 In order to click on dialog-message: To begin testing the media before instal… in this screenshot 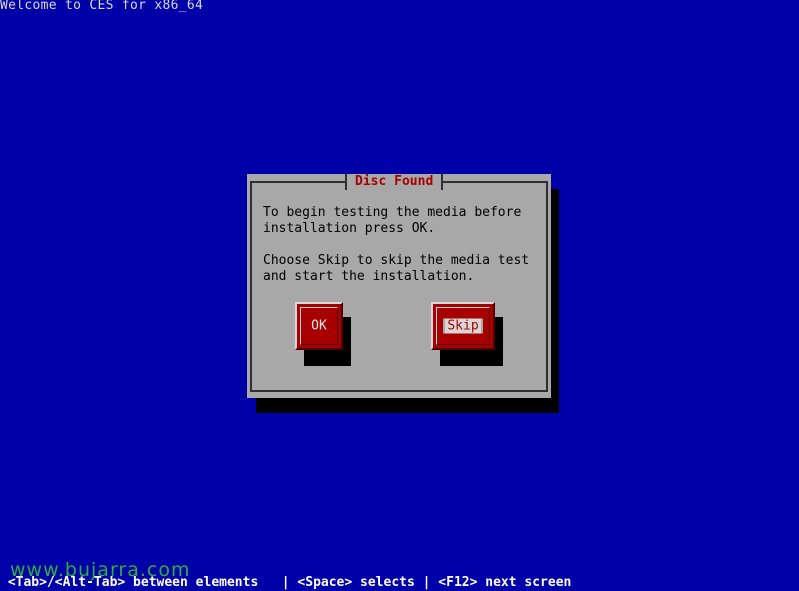, I will do `click(396, 245)`.